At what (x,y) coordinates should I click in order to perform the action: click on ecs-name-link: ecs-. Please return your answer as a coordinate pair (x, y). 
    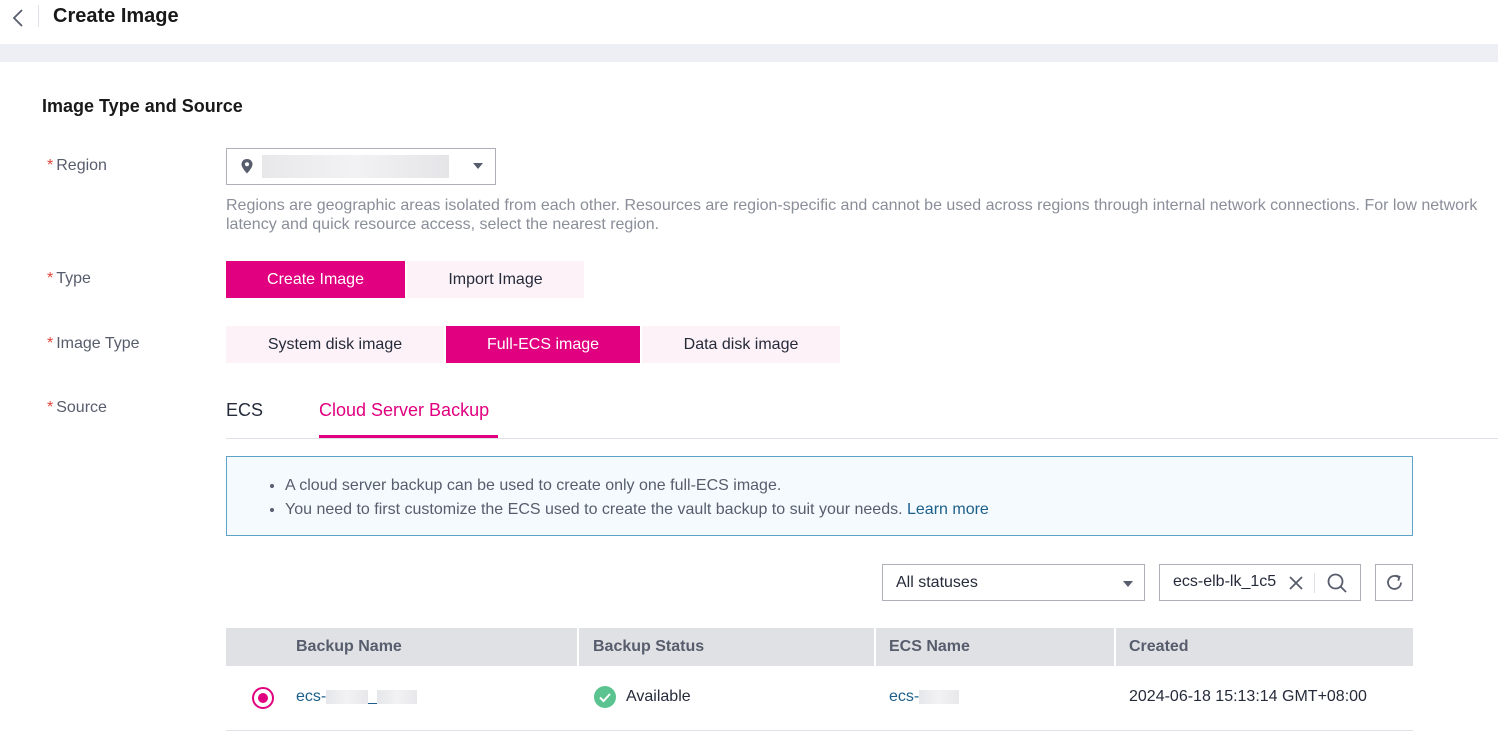
    Looking at the image, I should click on (924, 697).